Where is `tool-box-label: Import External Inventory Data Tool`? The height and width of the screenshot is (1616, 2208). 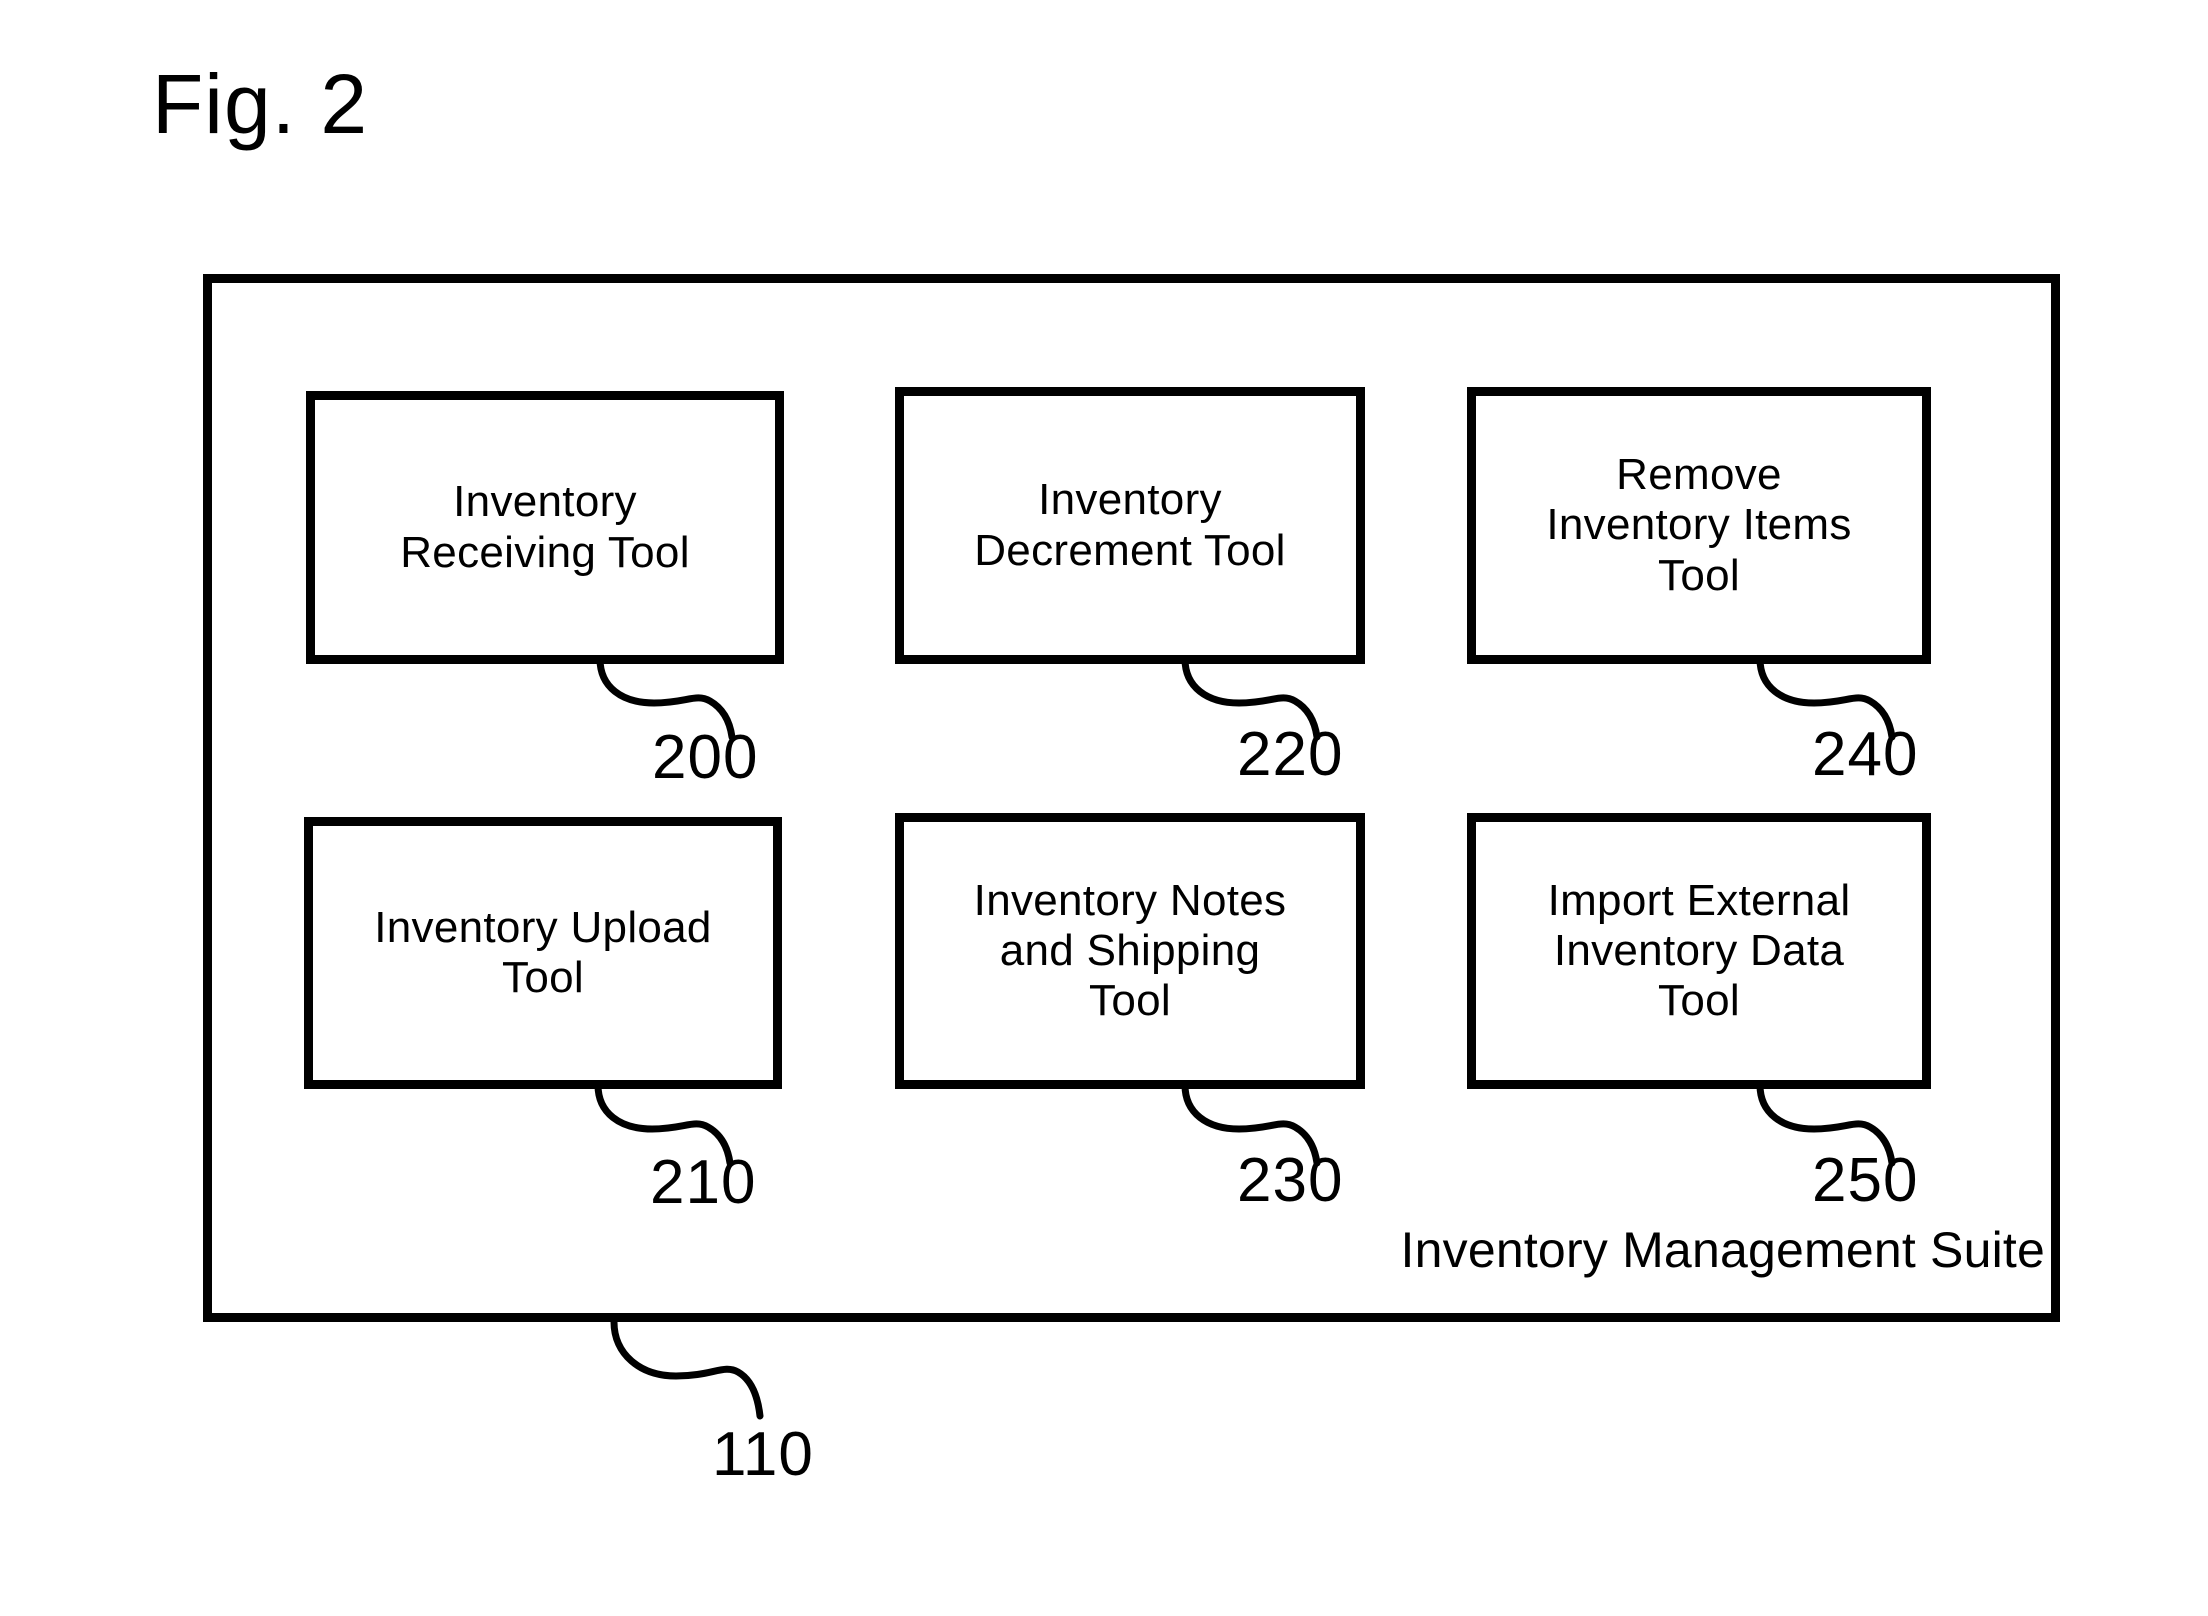 tool-box-label: Import External Inventory Data Tool is located at coordinates (1699, 950).